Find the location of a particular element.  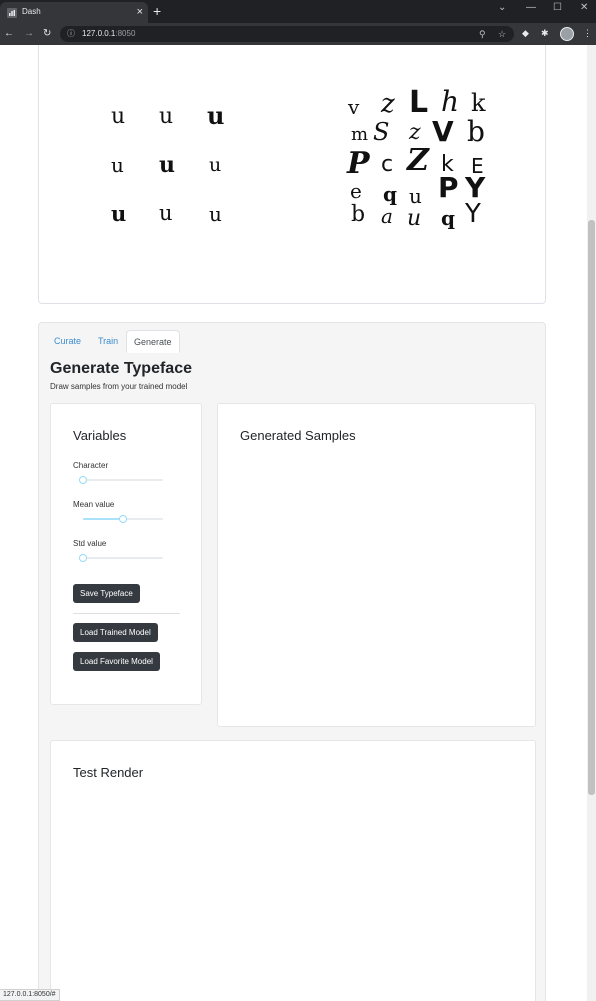

status-url: 127.0.0.1:8050/# is located at coordinates (30, 995).